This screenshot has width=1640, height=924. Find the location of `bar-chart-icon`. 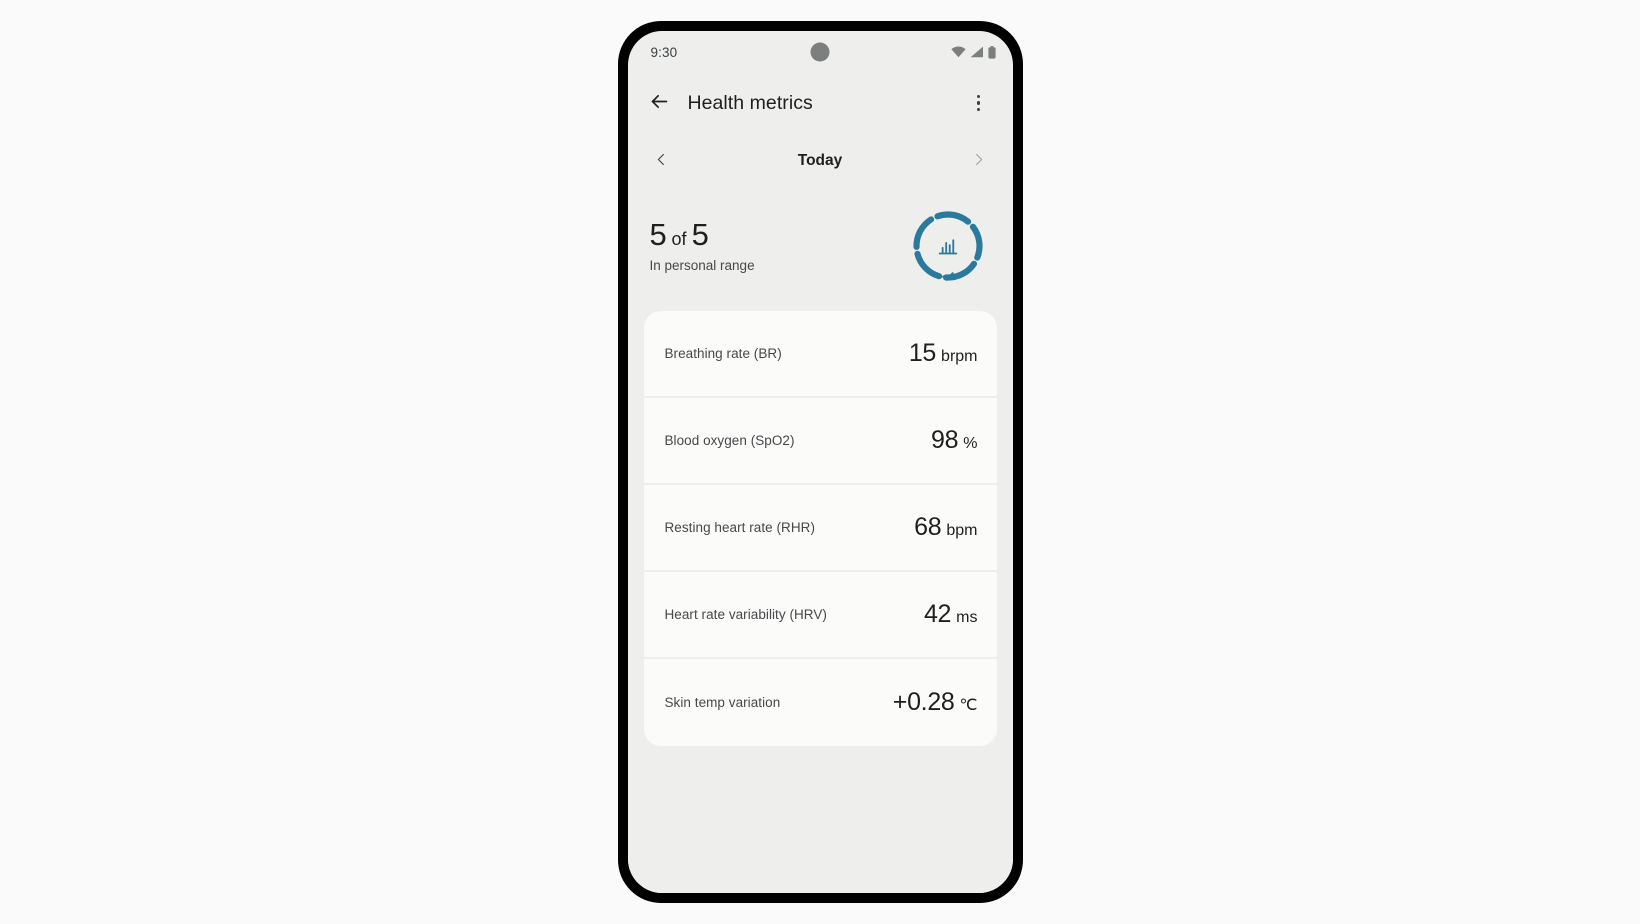

bar-chart-icon is located at coordinates (947, 245).